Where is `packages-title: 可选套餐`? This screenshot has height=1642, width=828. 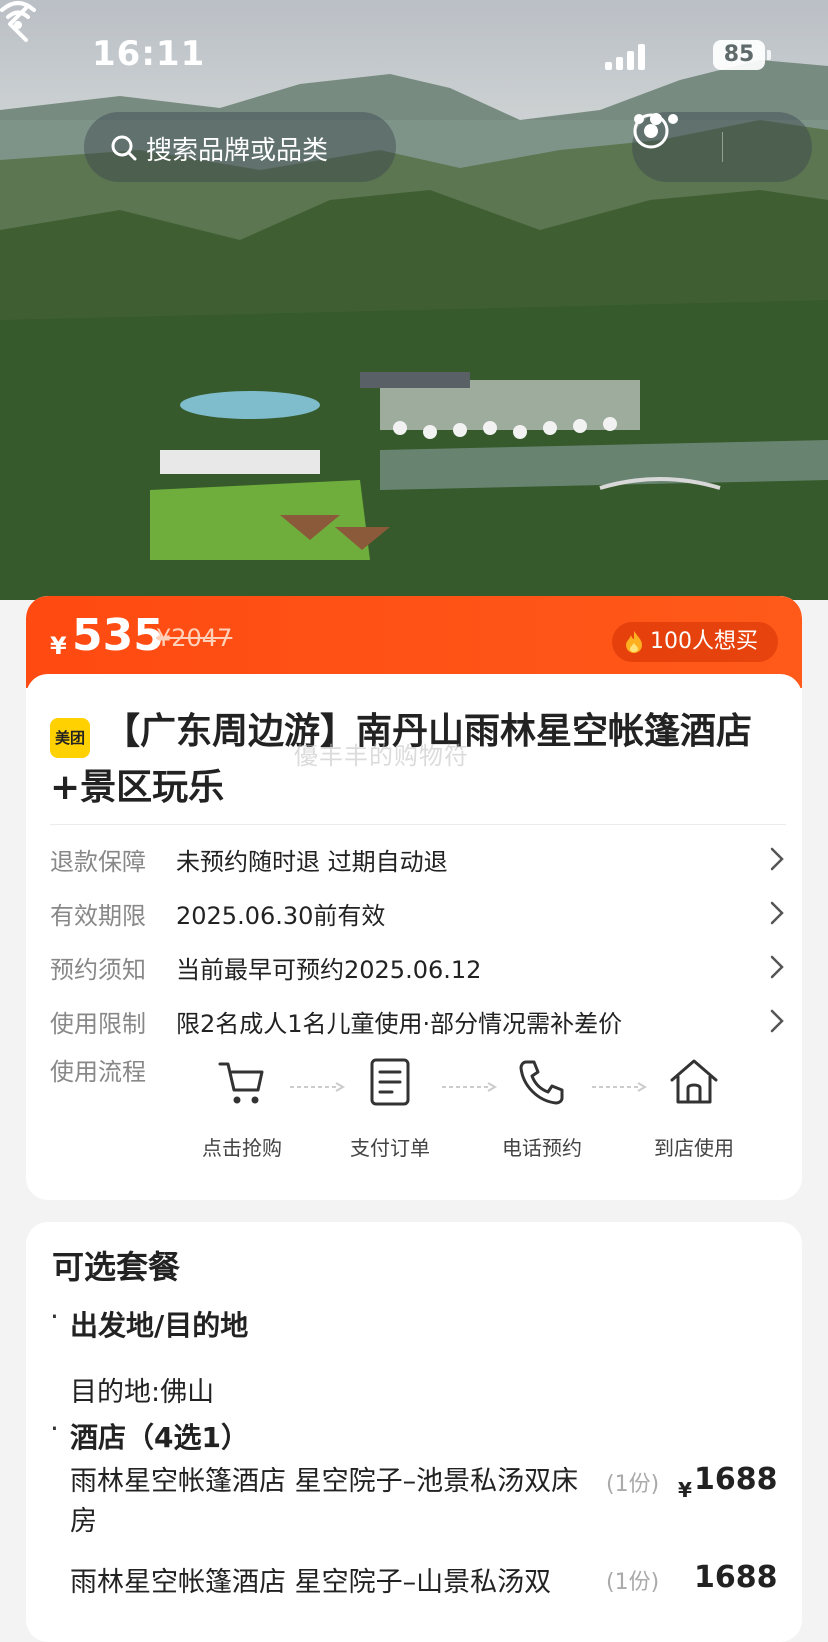 packages-title: 可选套餐 is located at coordinates (116, 1267).